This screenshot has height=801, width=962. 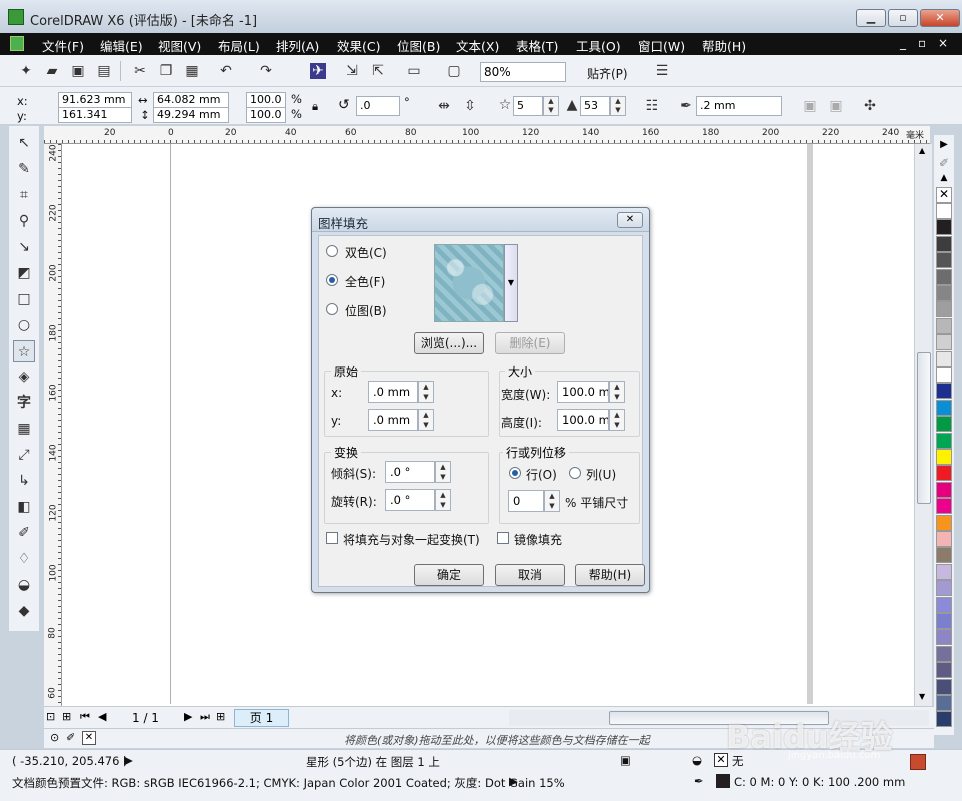 I want to click on scale-height-input: 100.0, so click(x=266, y=115).